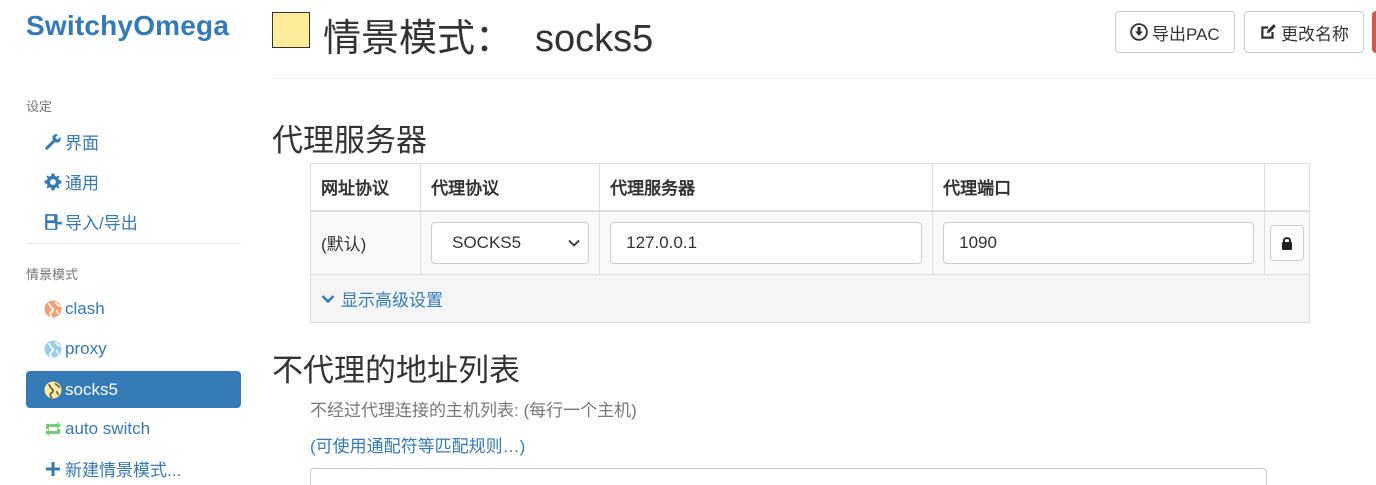 This screenshot has width=1376, height=485. Describe the element at coordinates (473, 410) in the screenshot. I see `bypass-help-text: 不经过代理连接的主机列表: (每行一个主机)` at that location.